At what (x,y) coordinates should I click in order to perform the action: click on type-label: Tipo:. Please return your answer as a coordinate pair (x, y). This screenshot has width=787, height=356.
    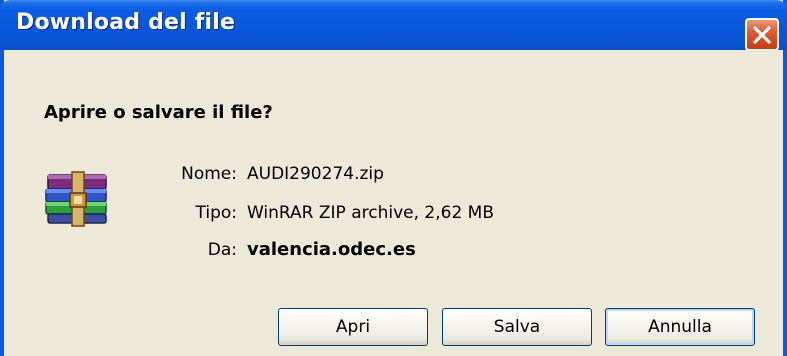
    Looking at the image, I should click on (216, 213).